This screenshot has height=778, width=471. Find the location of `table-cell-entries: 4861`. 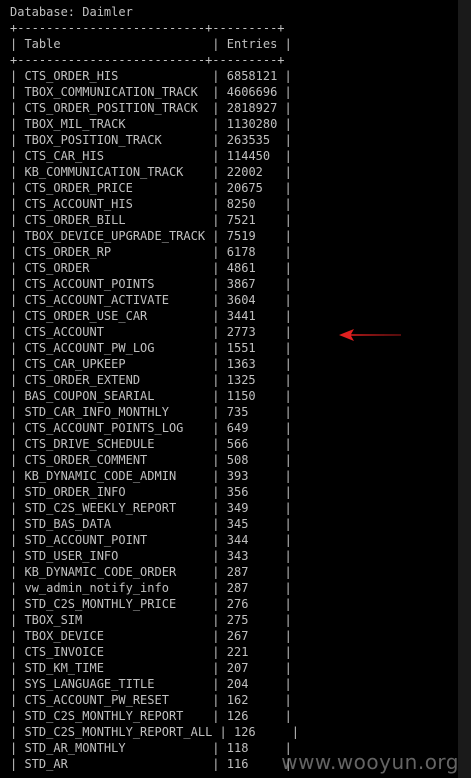

table-cell-entries: 4861 is located at coordinates (241, 268).